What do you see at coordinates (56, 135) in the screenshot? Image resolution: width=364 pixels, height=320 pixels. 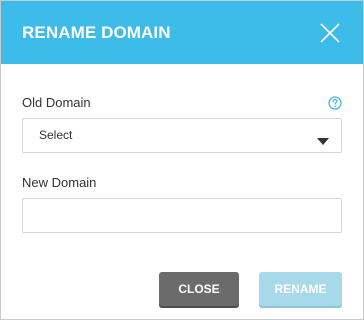 I see `old-domain-select-value: Select` at bounding box center [56, 135].